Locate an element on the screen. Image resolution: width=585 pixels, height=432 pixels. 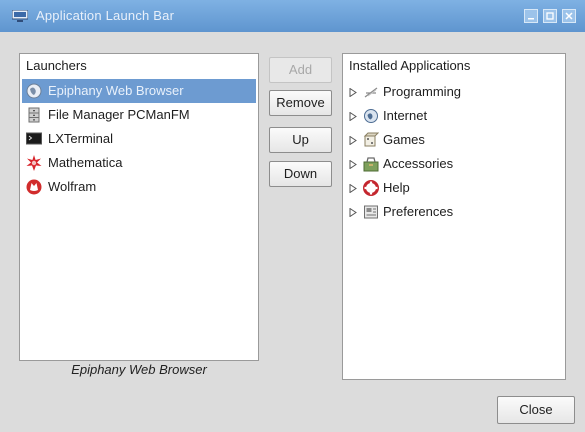
minimize-button is located at coordinates (531, 16).